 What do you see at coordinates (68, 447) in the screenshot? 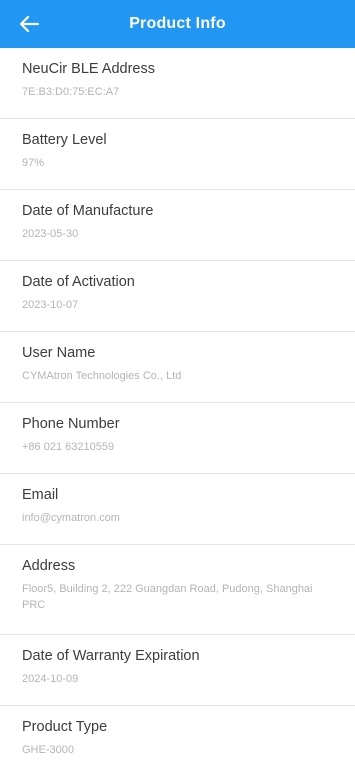
I see `phone-number-value: +86 021 63210559` at bounding box center [68, 447].